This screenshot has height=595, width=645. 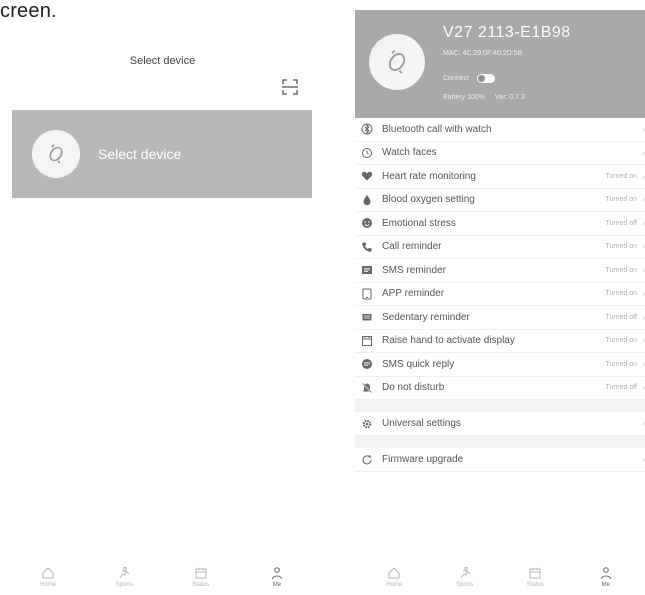 I want to click on select-device-card: Select device, so click(x=162, y=154).